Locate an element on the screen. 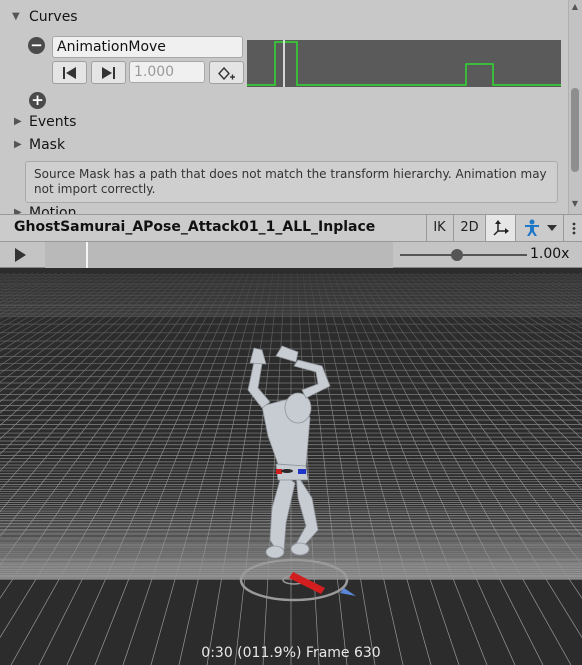  mask-expand-icon: ▶ is located at coordinates (18, 144).